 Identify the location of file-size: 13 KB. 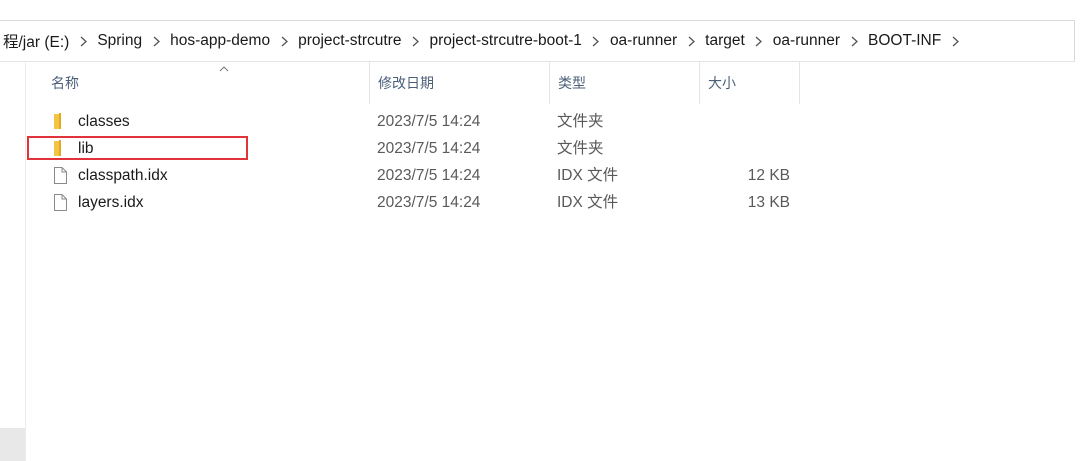
(768, 202).